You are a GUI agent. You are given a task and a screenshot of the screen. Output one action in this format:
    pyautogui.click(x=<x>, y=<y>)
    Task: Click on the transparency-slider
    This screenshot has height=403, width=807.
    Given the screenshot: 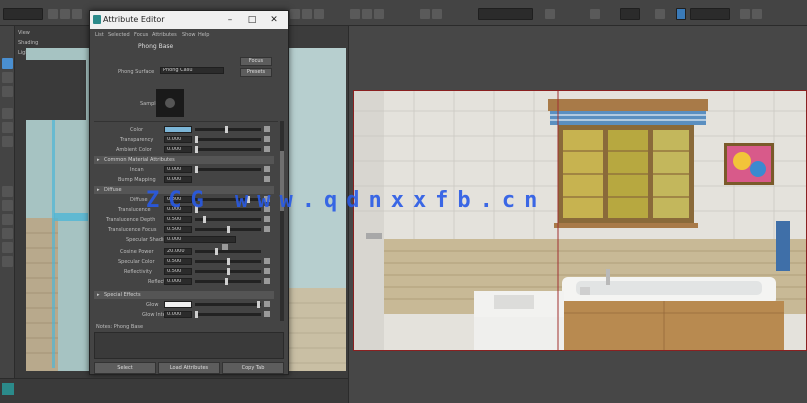 What is the action you would take?
    pyautogui.click(x=228, y=139)
    